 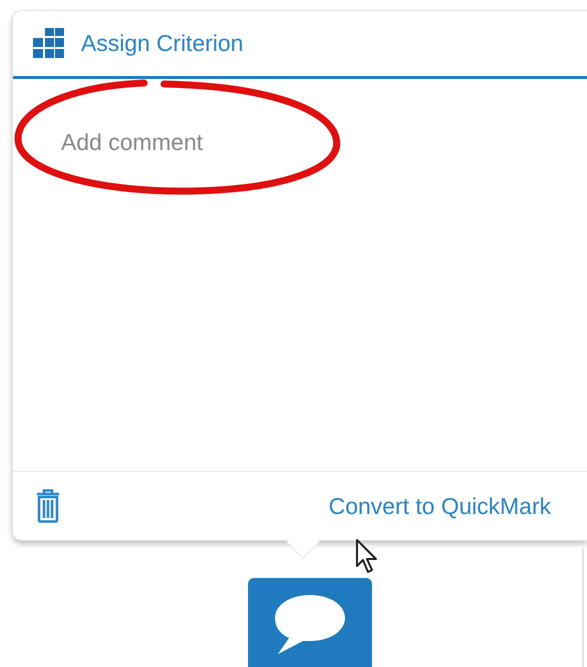 I want to click on trash-icon, so click(x=48, y=506).